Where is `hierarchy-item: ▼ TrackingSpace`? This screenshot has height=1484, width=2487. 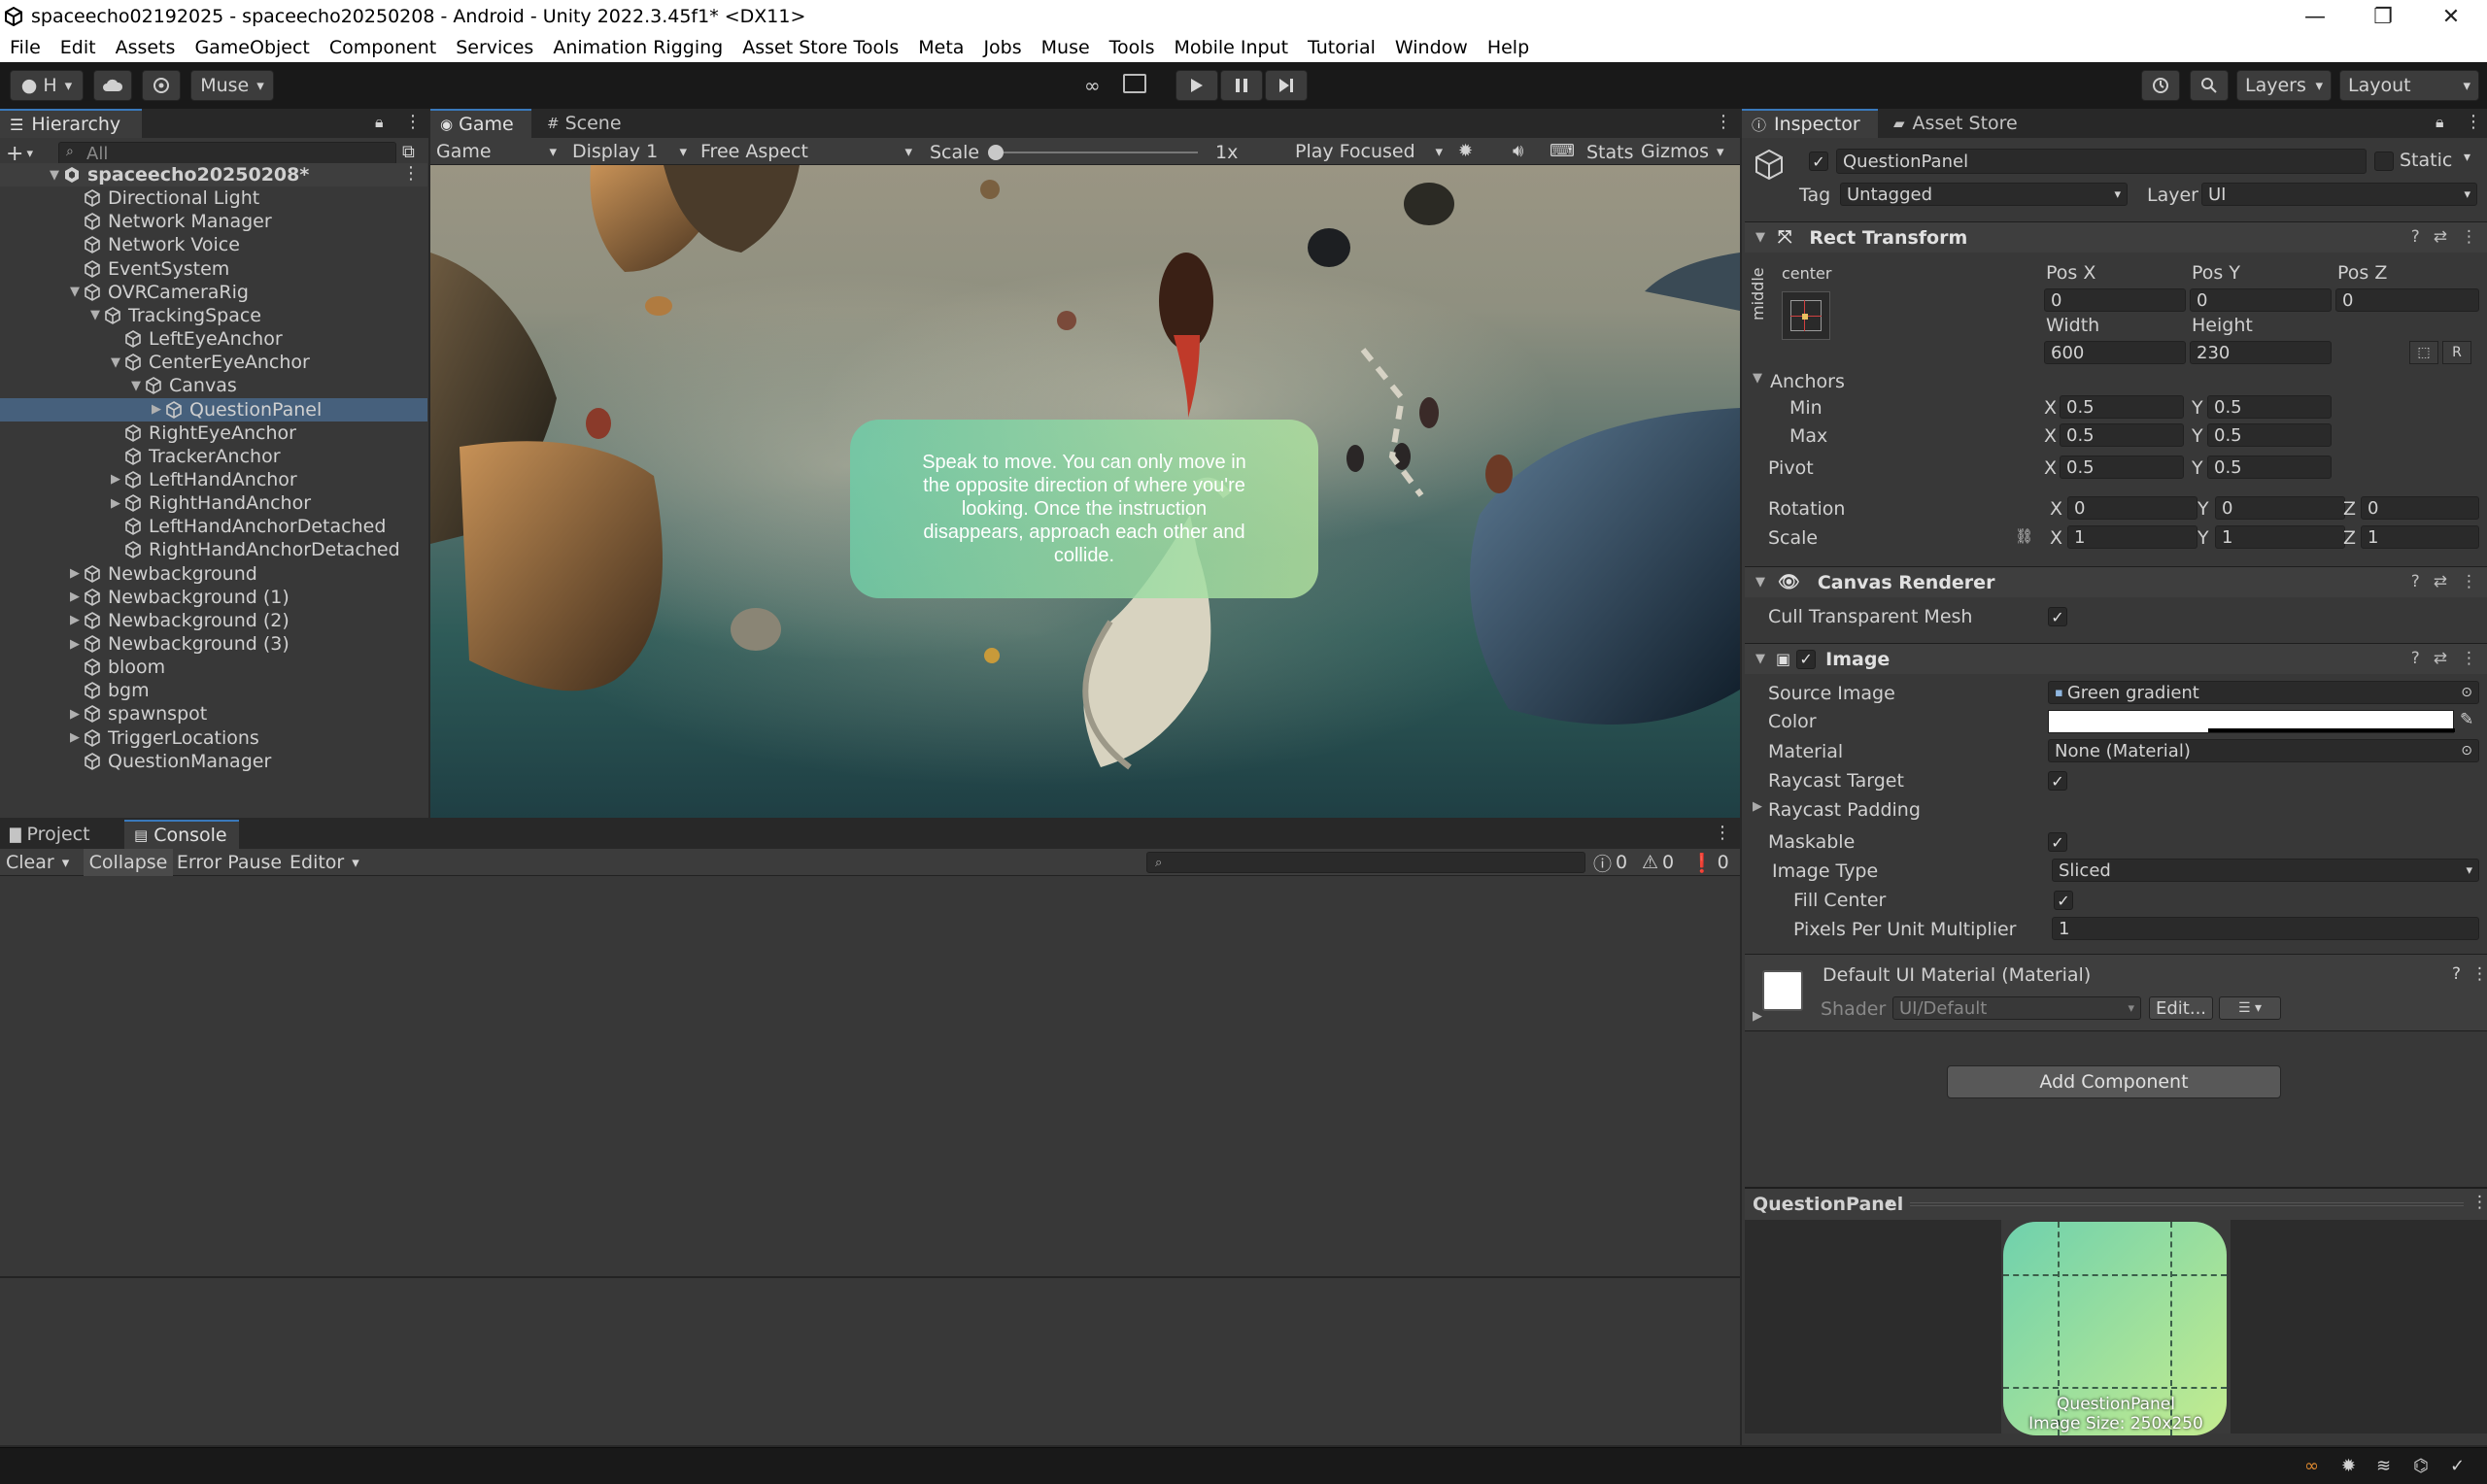 hierarchy-item: ▼ TrackingSpace is located at coordinates (213, 315).